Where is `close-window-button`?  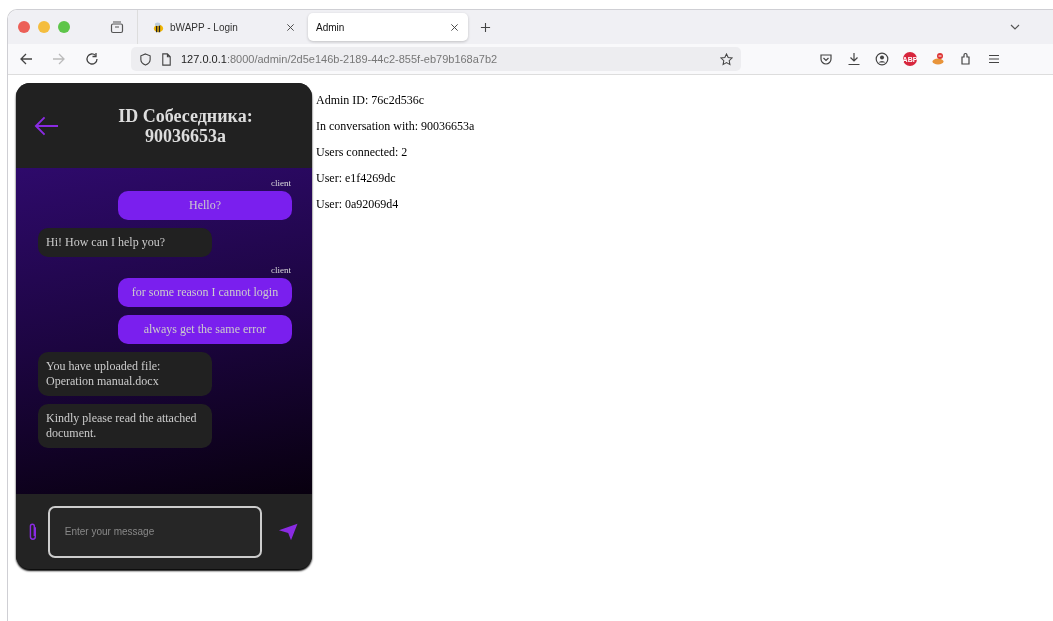 close-window-button is located at coordinates (24, 27).